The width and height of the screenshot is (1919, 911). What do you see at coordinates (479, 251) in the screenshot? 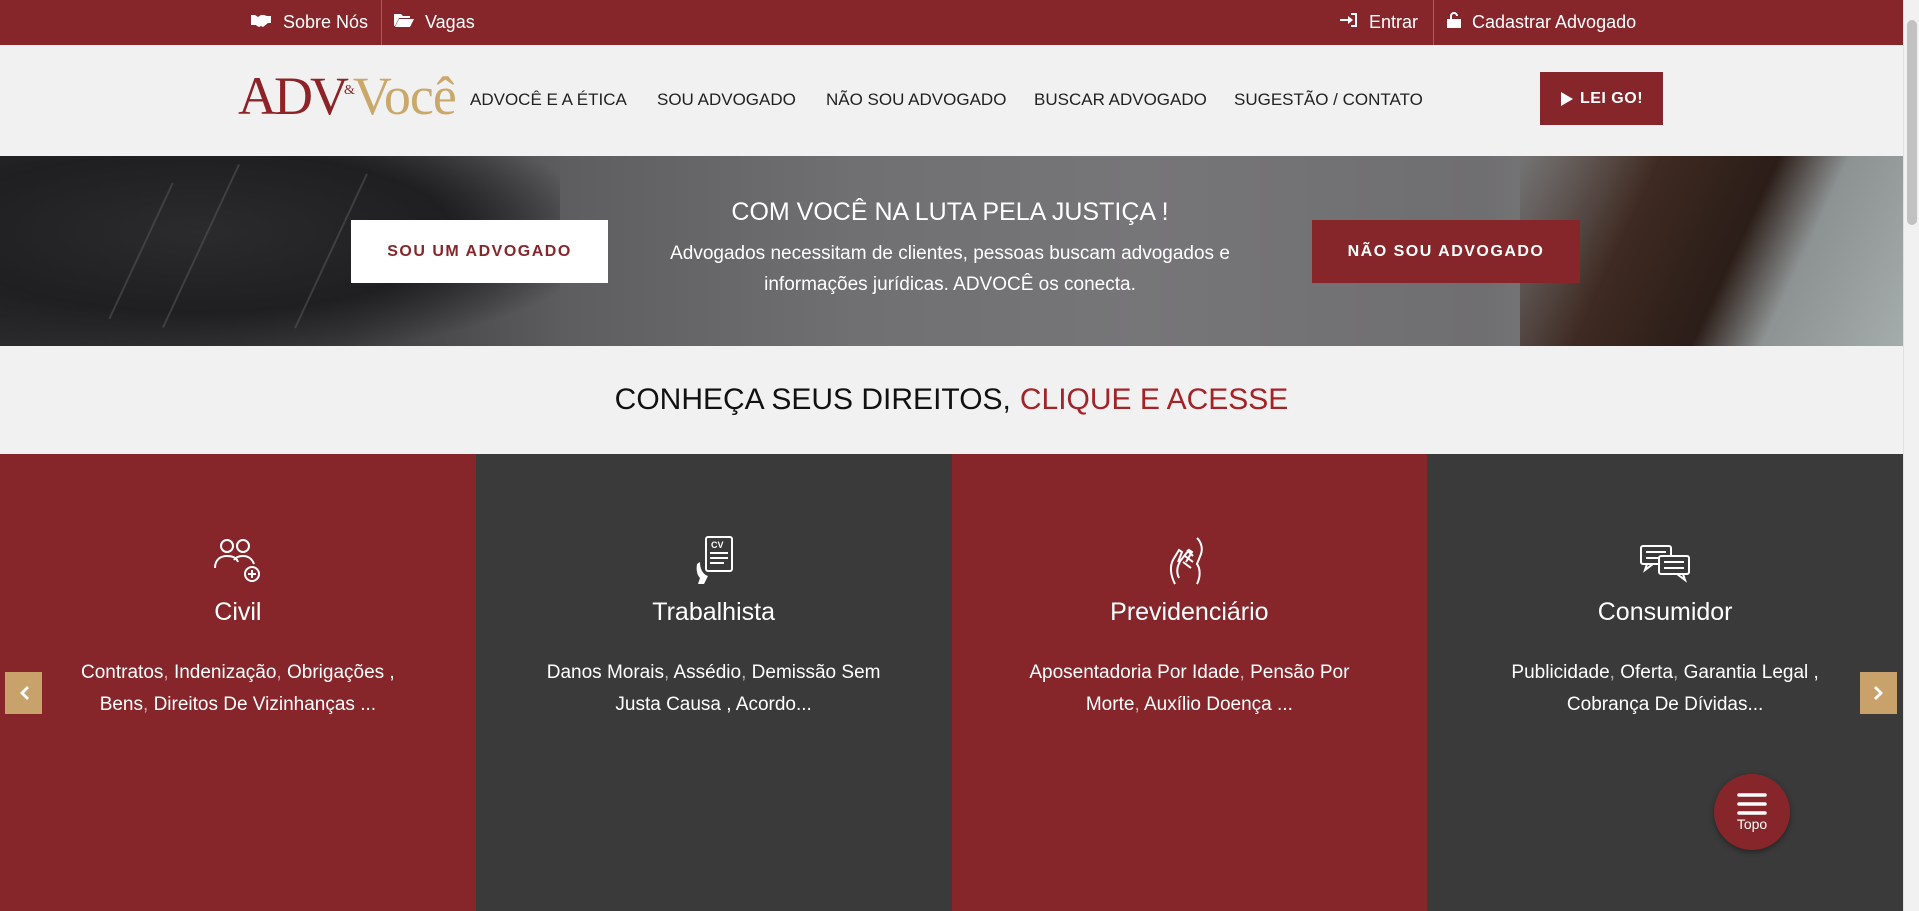
I see `sou-um-advogado-button: SOU UM ADVOGADO` at bounding box center [479, 251].